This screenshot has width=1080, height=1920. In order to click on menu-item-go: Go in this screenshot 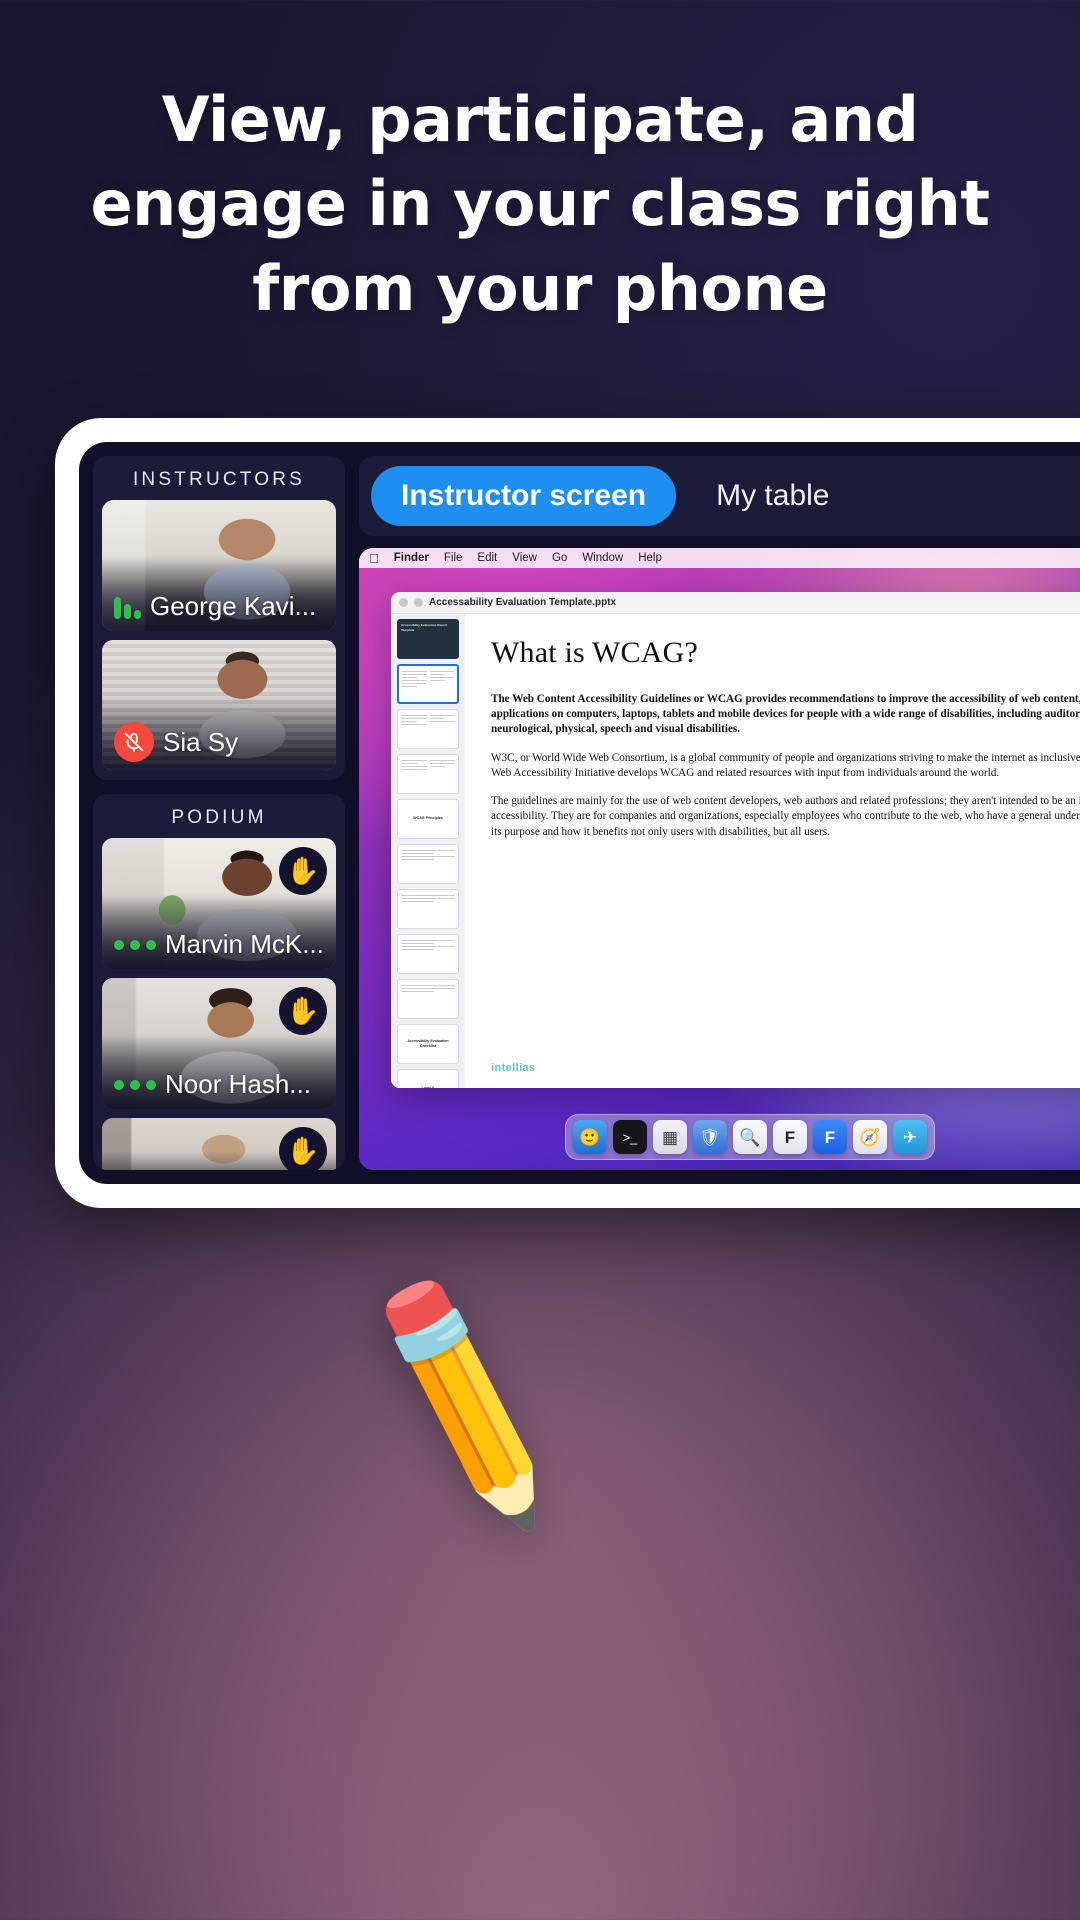, I will do `click(559, 558)`.